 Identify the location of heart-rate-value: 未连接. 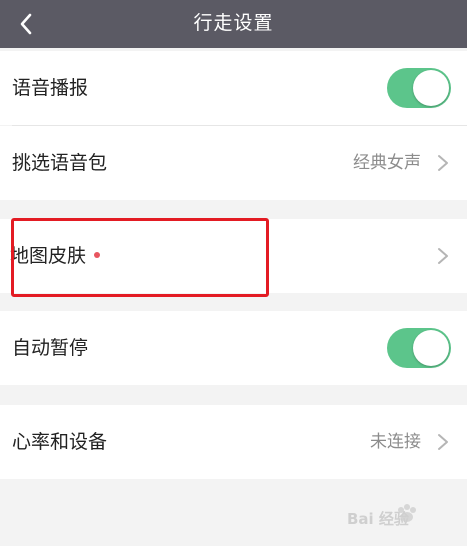
(395, 442).